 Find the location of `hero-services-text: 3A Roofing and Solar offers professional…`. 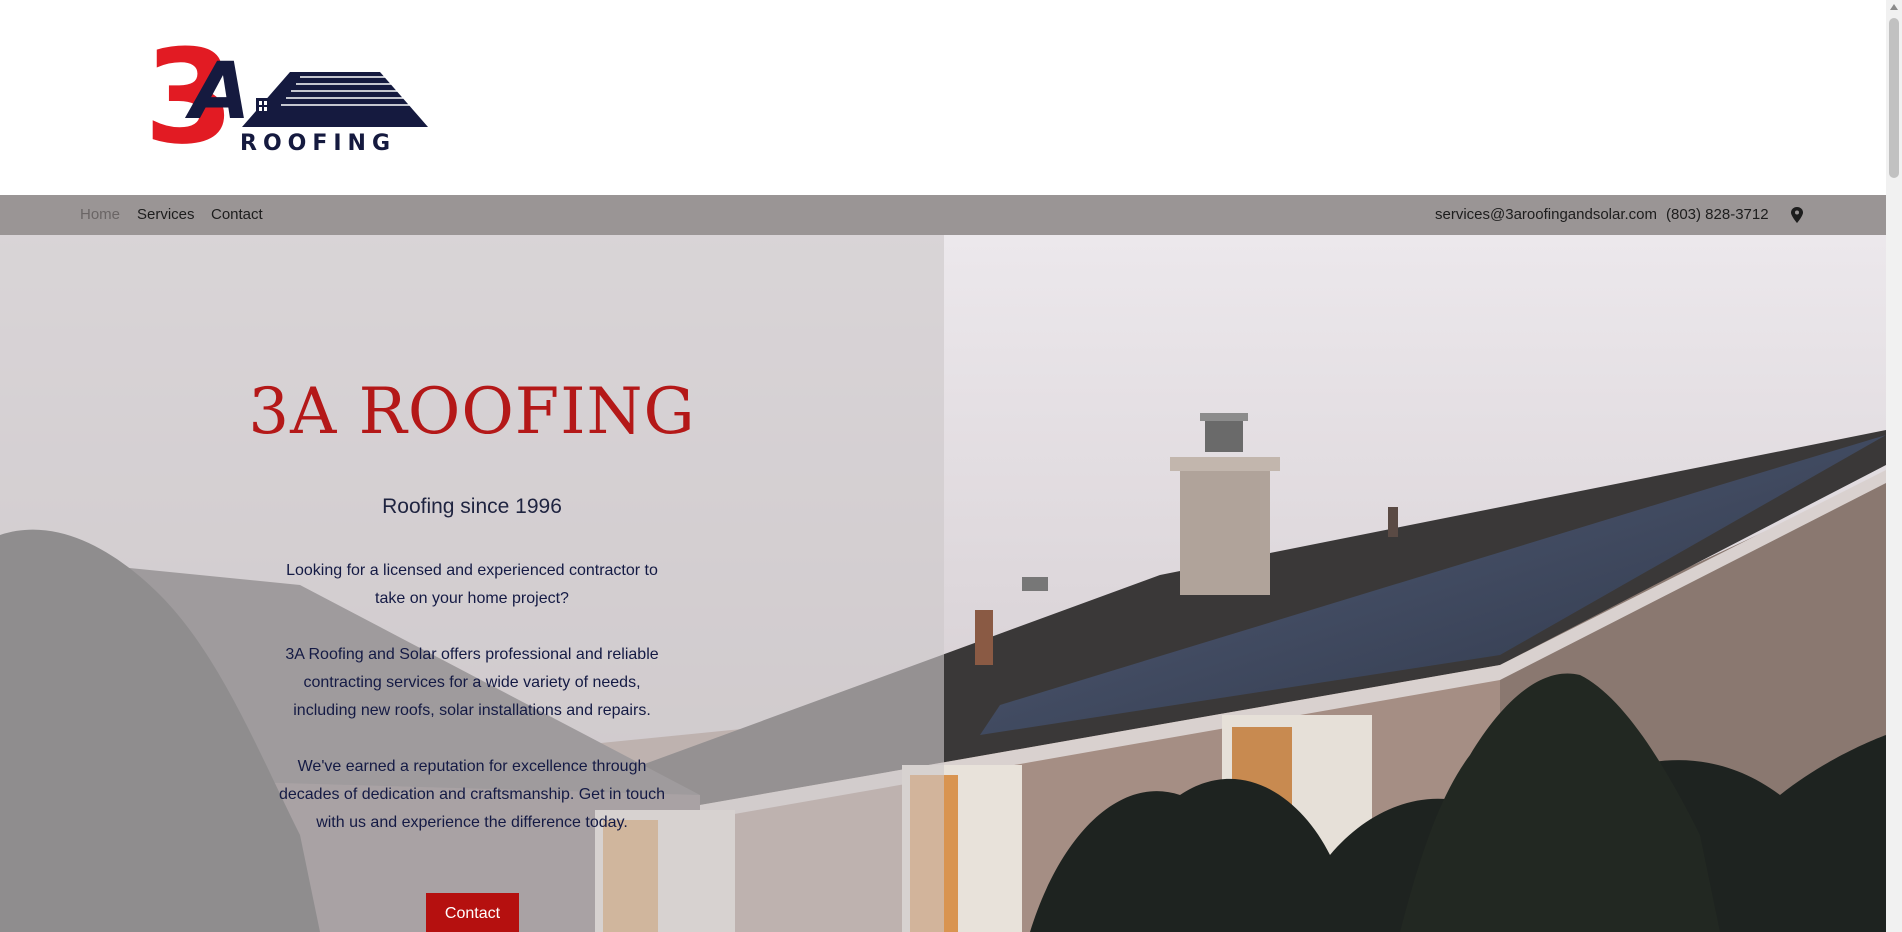

hero-services-text: 3A Roofing and Solar offers professional… is located at coordinates (472, 682).